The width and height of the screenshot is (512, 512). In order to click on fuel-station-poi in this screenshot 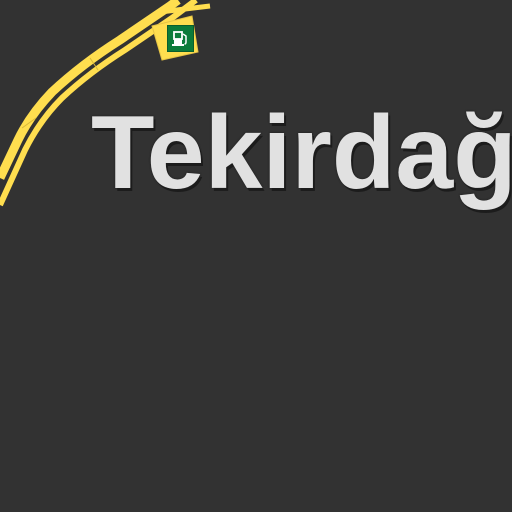, I will do `click(180, 38)`.